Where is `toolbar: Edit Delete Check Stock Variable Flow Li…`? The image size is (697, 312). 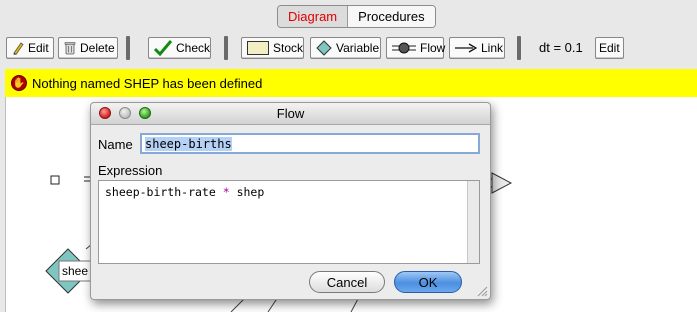 toolbar: Edit Delete Check Stock Variable Flow Li… is located at coordinates (348, 49).